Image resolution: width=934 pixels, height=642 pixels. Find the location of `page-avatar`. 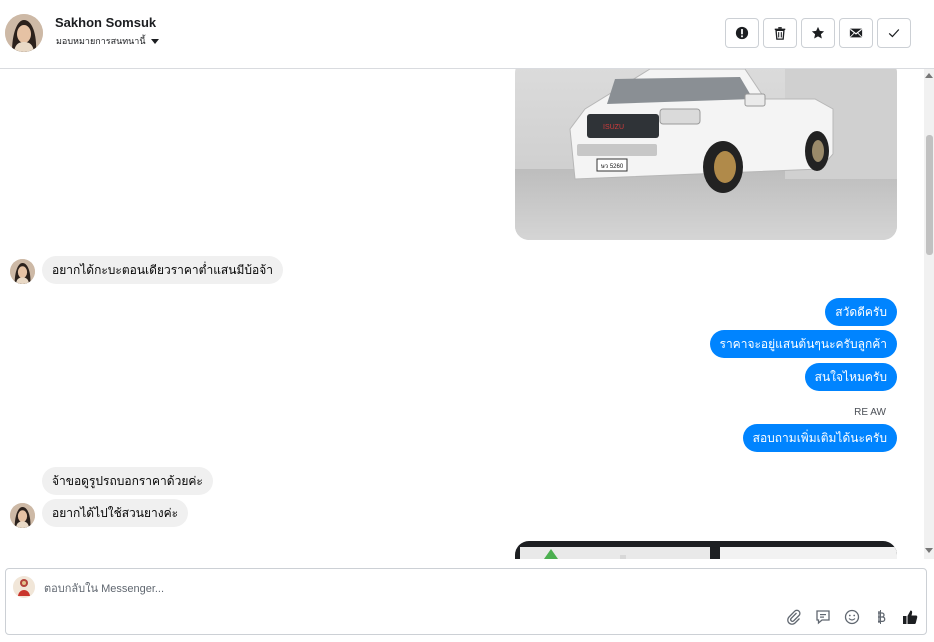

page-avatar is located at coordinates (24, 587).